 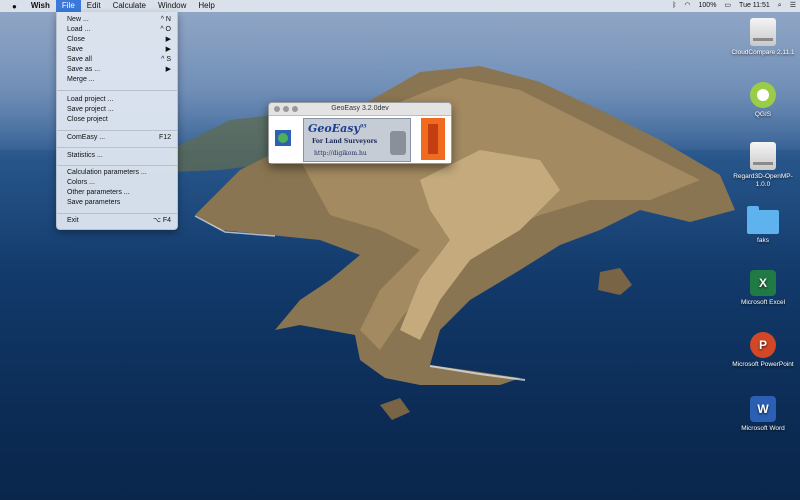 I want to click on menu-item-comeasy: ComEasy ... F12, so click(x=119, y=138).